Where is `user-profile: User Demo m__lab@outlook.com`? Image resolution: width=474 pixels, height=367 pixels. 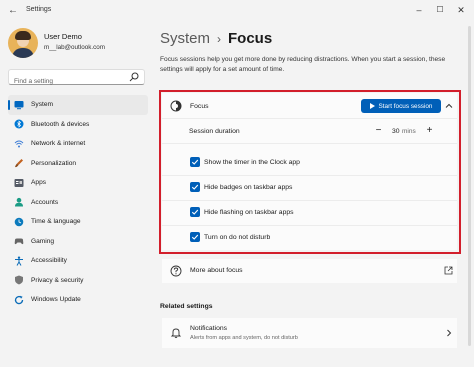
user-profile: User Demo m__lab@outlook.com is located at coordinates (78, 45).